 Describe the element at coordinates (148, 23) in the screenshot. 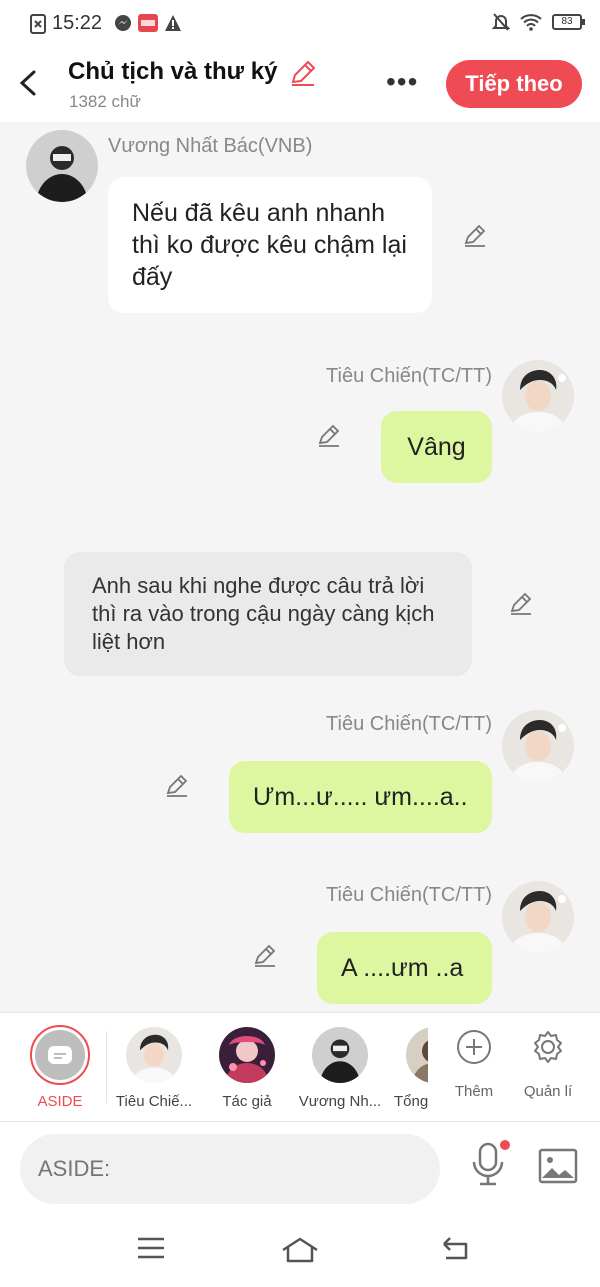

I see `app-notification-icon` at that location.